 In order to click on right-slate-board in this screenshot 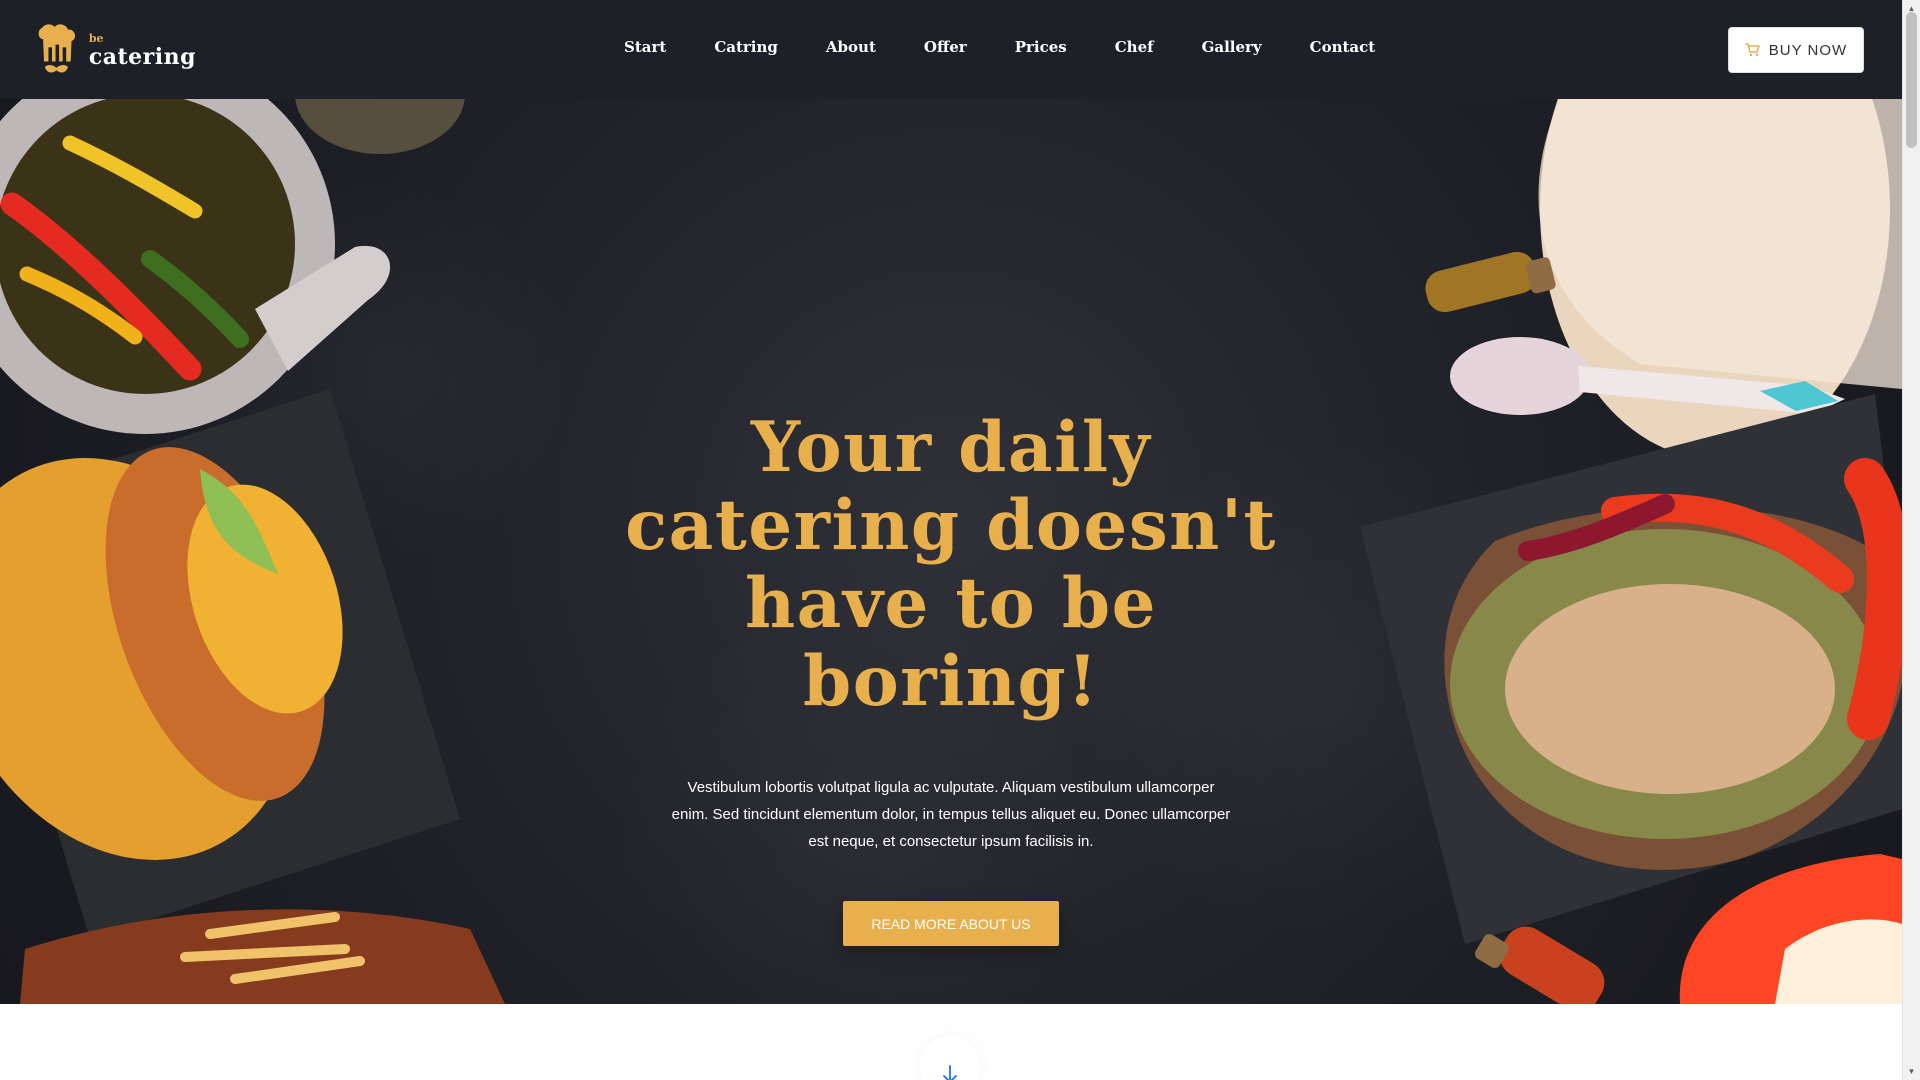, I will do `click(1631, 669)`.